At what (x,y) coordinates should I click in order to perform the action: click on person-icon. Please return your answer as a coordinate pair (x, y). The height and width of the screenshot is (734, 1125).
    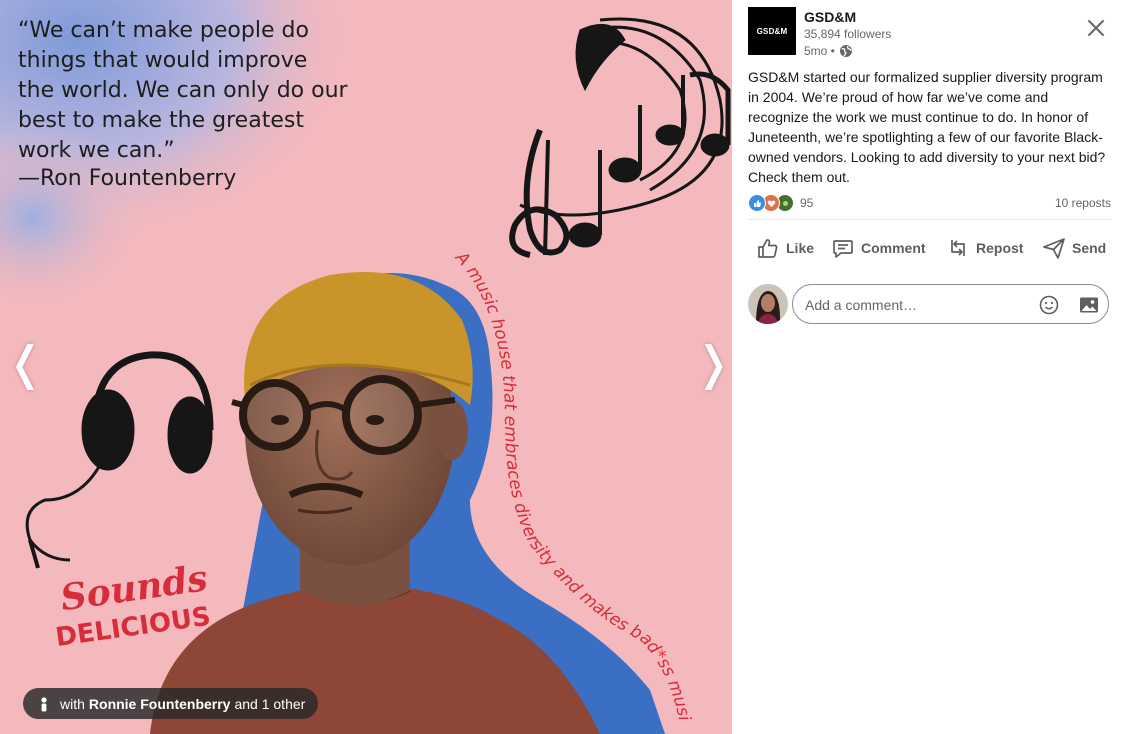
    Looking at the image, I should click on (44, 703).